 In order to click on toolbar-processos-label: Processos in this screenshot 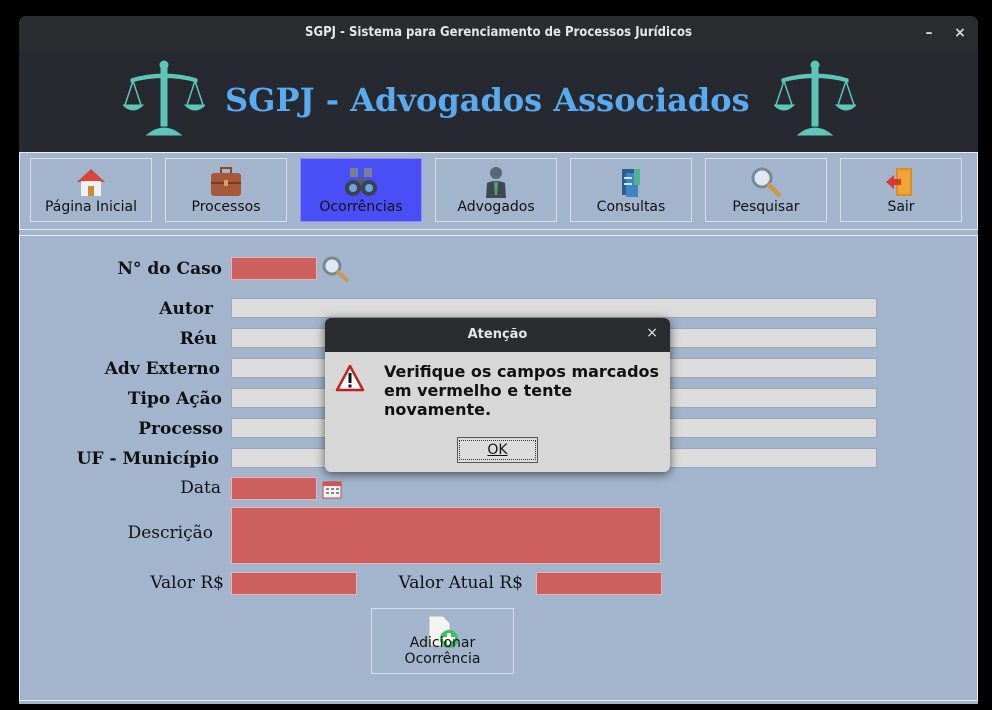, I will do `click(226, 207)`.